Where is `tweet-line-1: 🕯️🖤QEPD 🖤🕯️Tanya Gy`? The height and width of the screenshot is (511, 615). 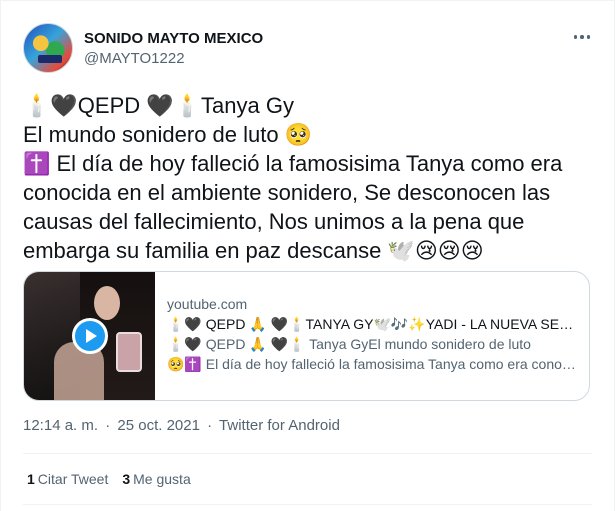
tweet-line-1: 🕯️🖤QEPD 🖤🕯️Tanya Gy is located at coordinates (158, 105).